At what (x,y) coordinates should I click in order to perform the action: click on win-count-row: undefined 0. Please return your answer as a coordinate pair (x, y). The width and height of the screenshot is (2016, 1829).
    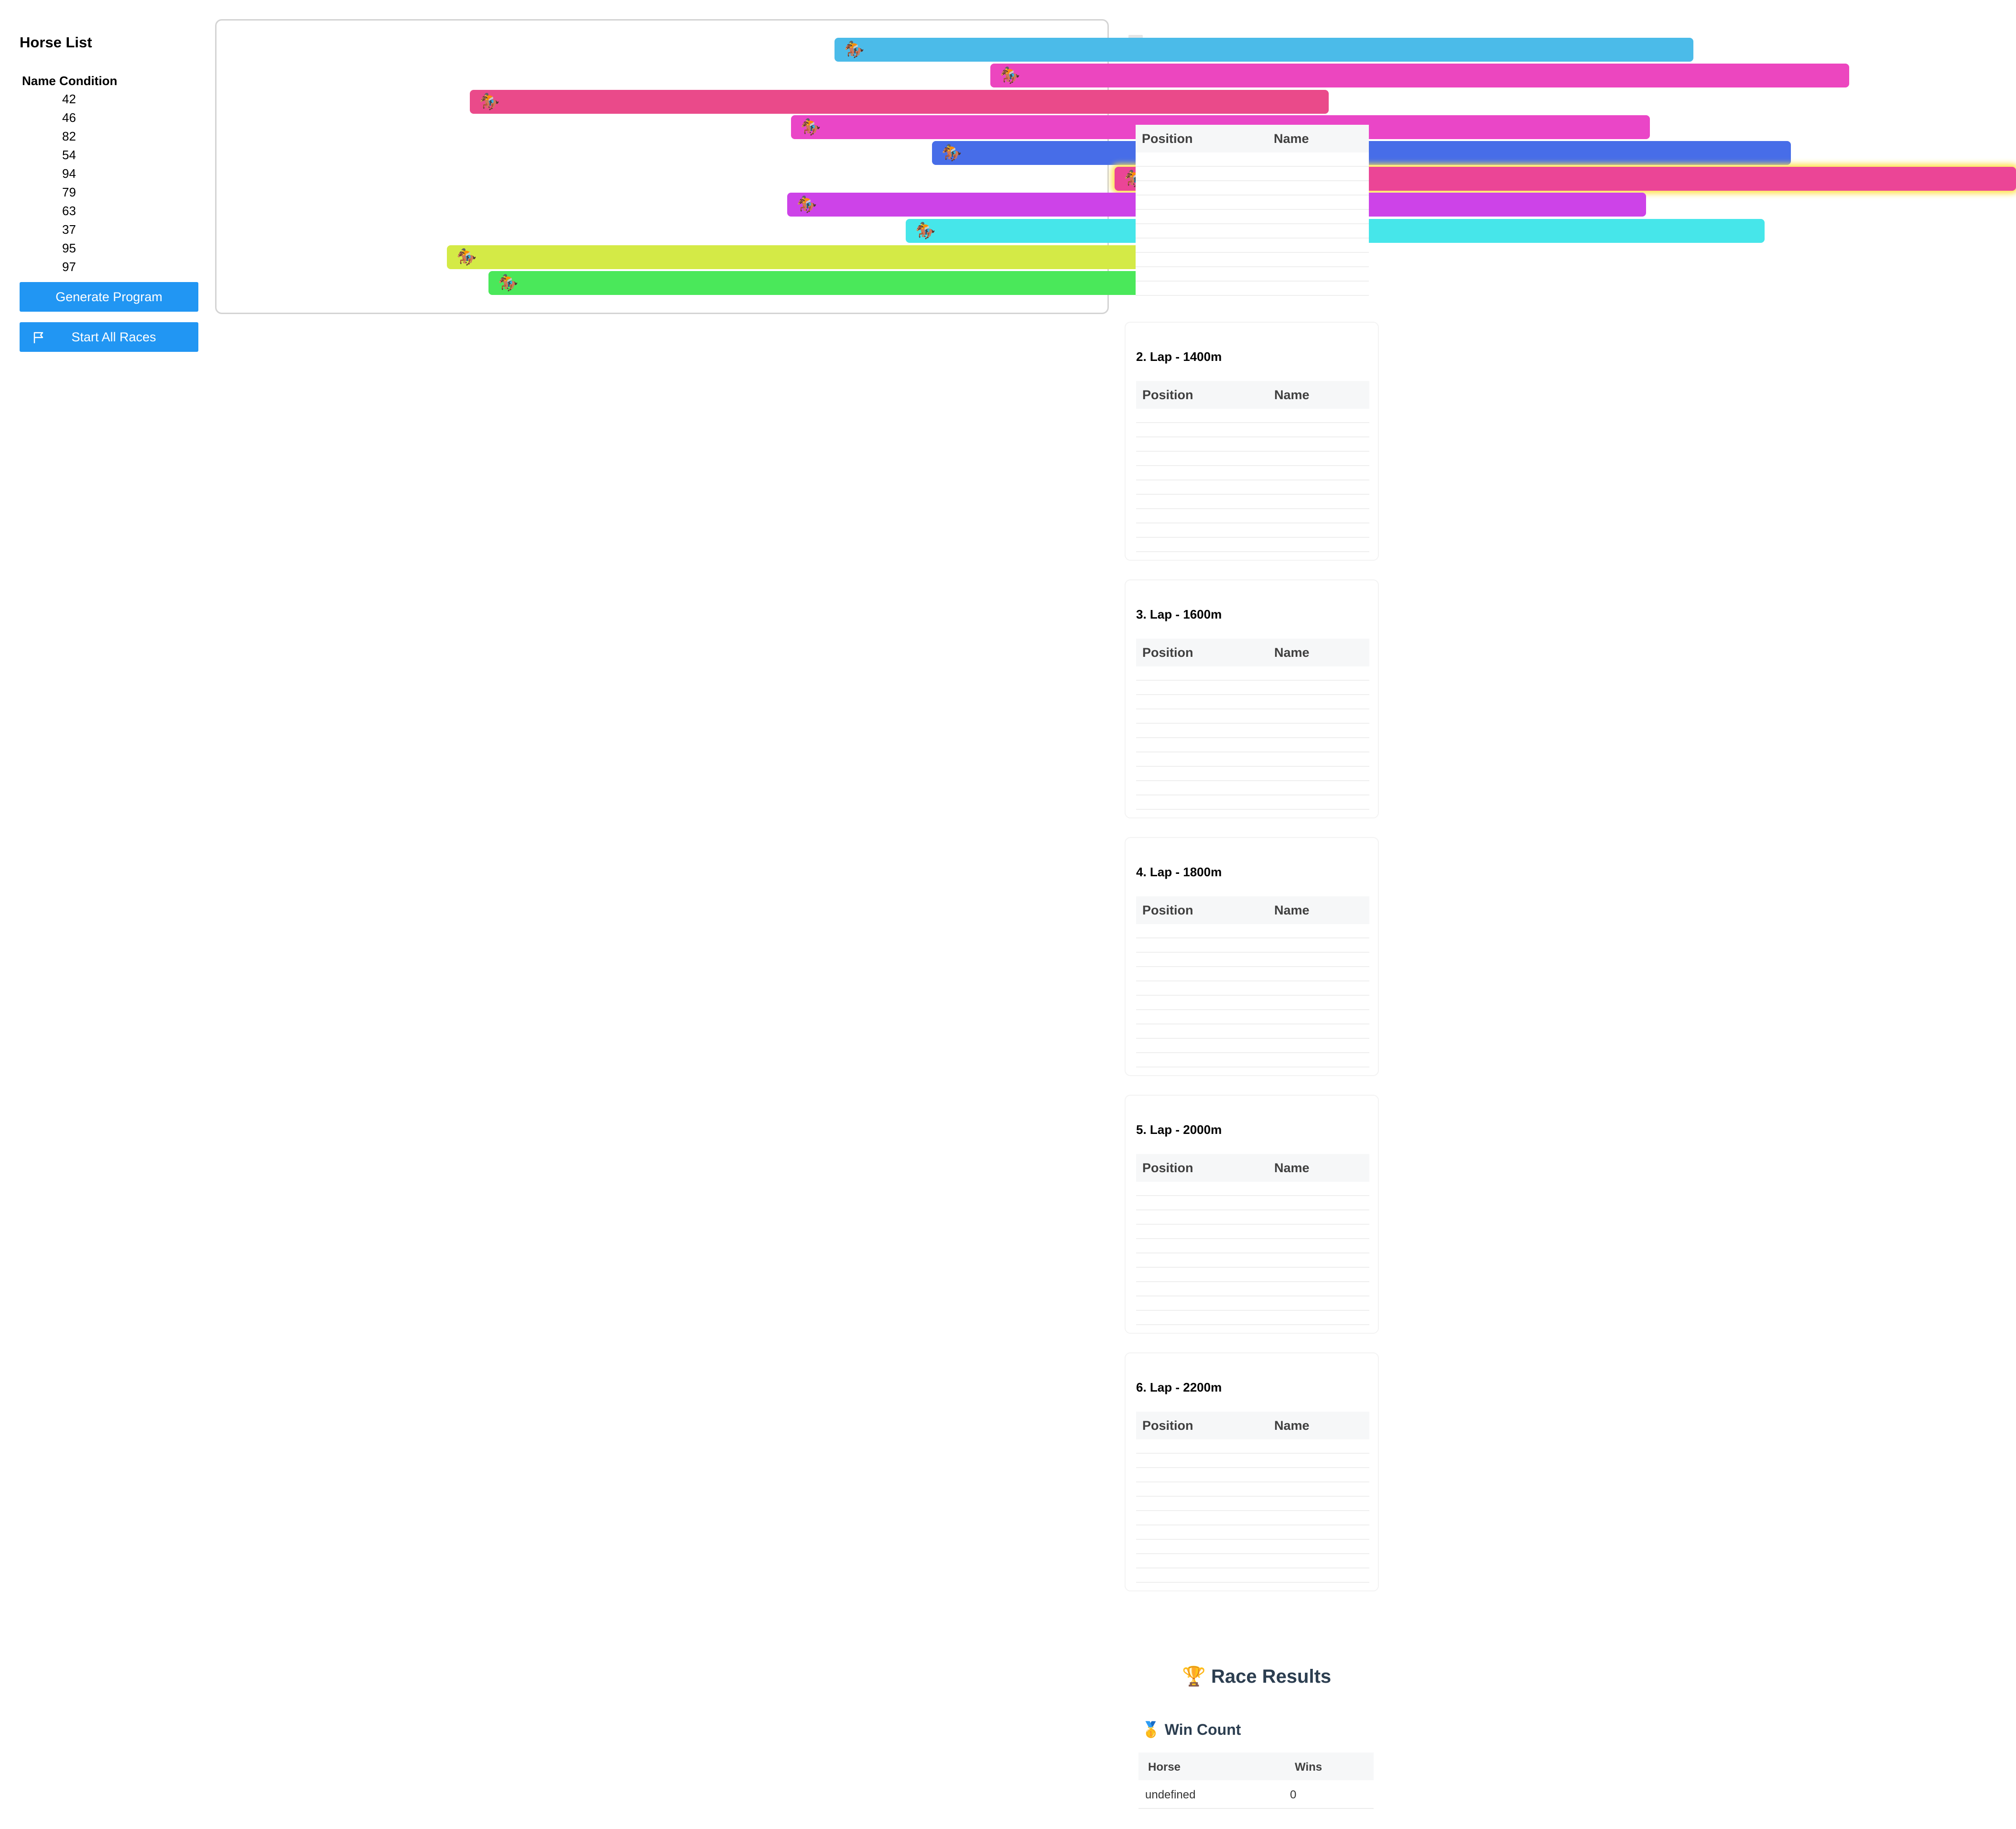
    Looking at the image, I should click on (1256, 1794).